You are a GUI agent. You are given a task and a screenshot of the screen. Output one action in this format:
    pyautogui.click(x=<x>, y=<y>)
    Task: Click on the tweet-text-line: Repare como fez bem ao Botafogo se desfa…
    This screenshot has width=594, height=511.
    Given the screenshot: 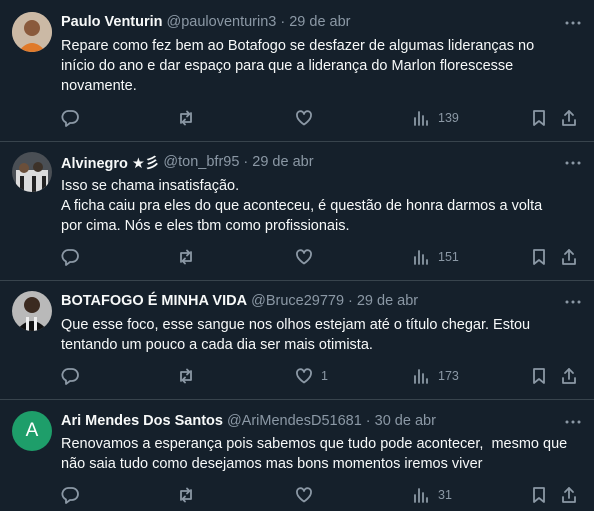 What is the action you would take?
    pyautogui.click(x=298, y=46)
    